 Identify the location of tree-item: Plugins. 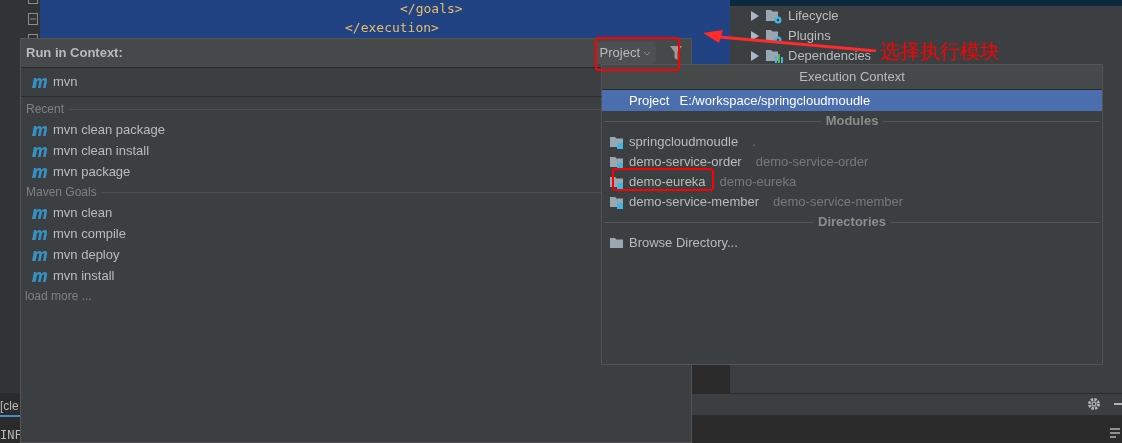
(809, 36).